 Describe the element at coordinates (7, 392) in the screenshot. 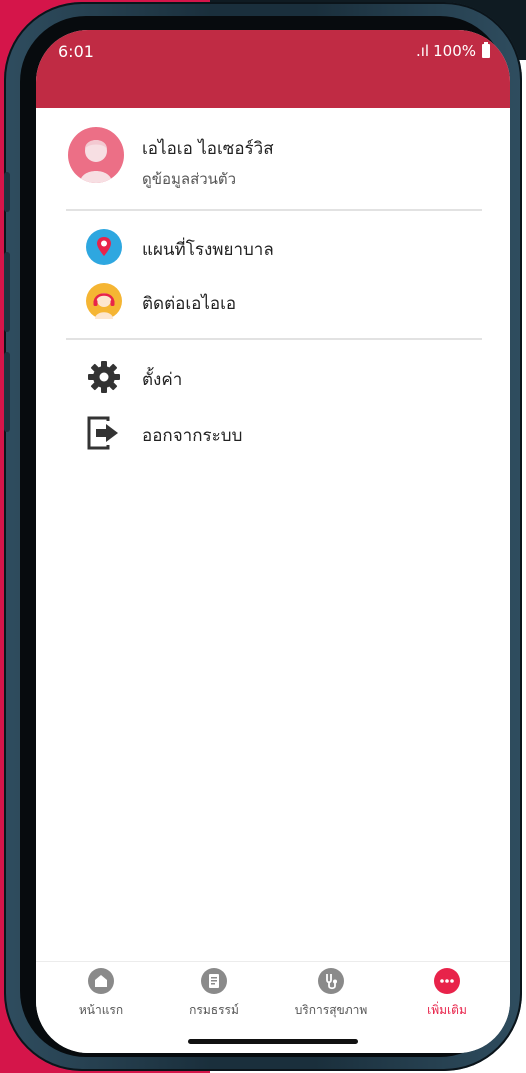

I see `phone-volume-down-button` at that location.